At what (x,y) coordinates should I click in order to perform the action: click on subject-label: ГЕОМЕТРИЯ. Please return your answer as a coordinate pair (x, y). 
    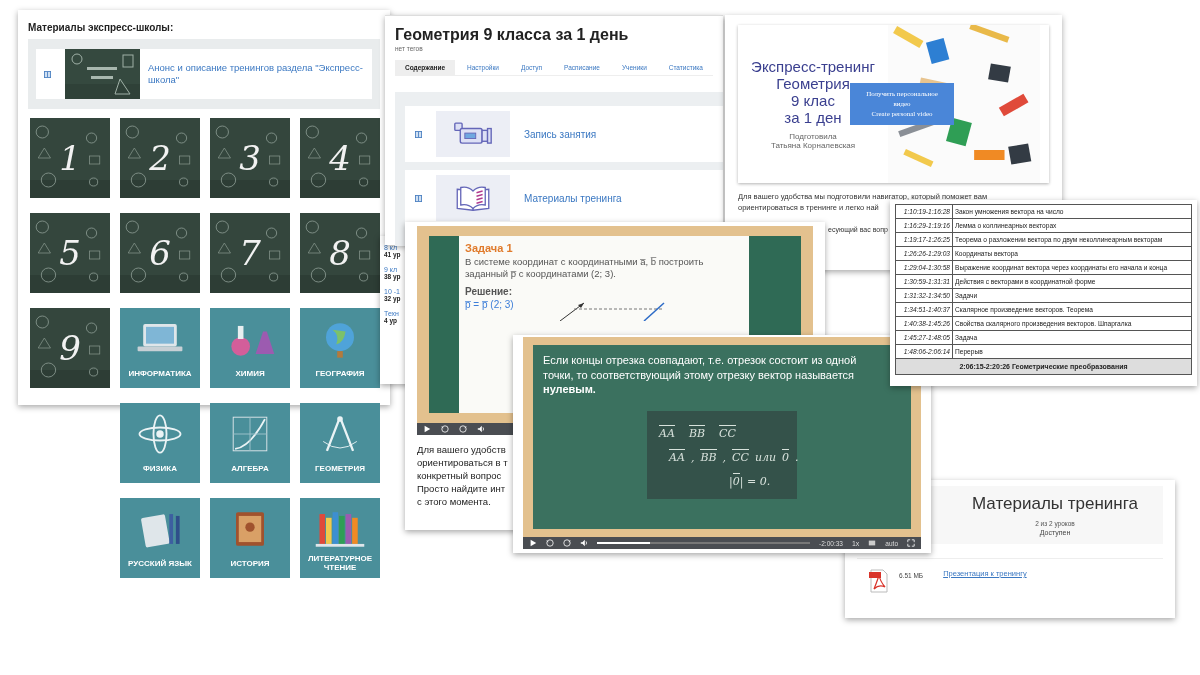
    Looking at the image, I should click on (340, 468).